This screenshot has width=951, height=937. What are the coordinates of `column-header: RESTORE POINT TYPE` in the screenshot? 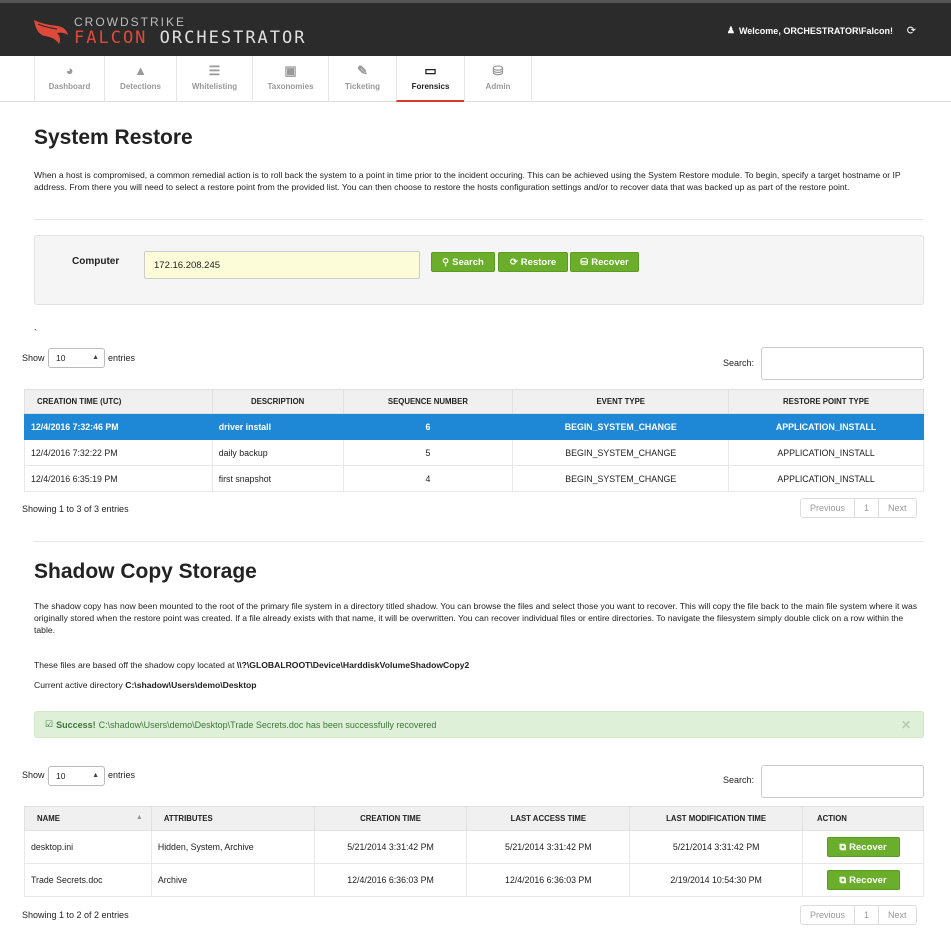 It's located at (826, 401).